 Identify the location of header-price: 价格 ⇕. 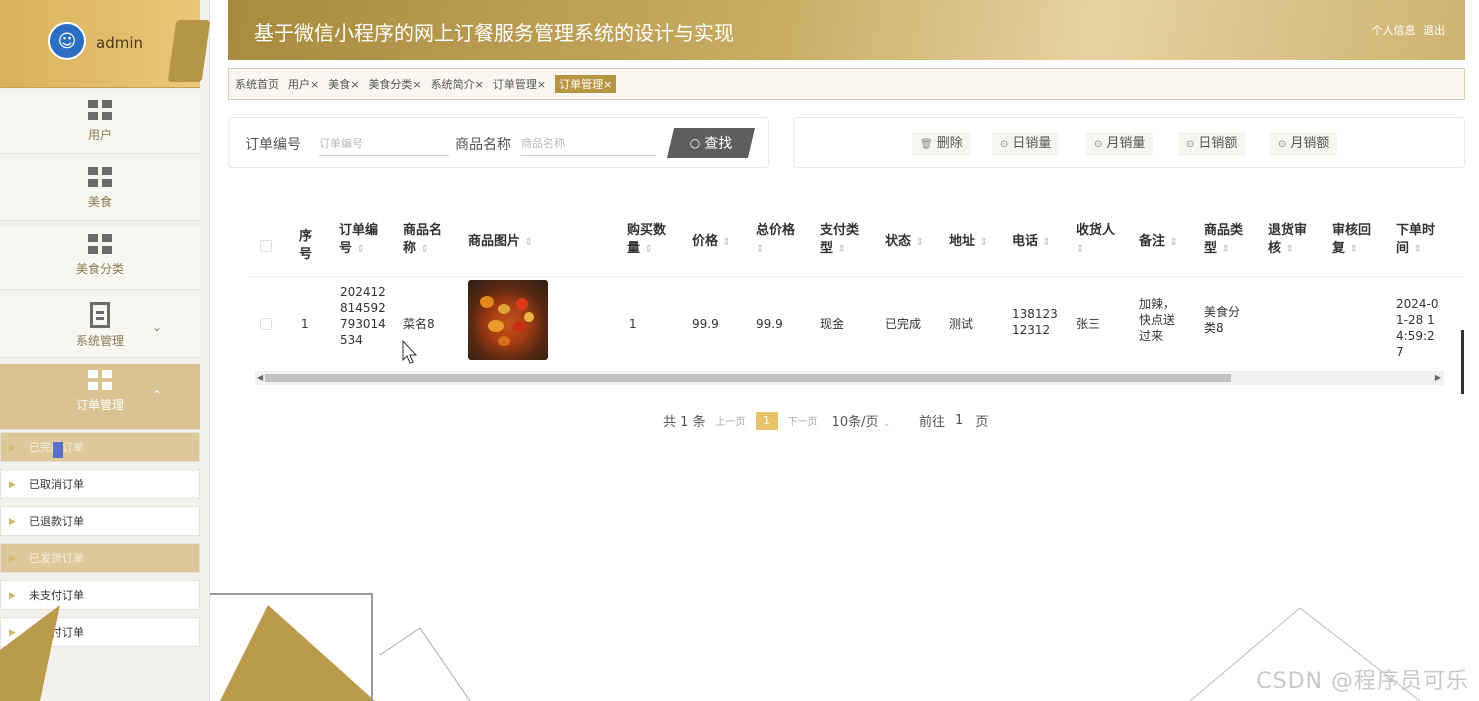
(717, 242).